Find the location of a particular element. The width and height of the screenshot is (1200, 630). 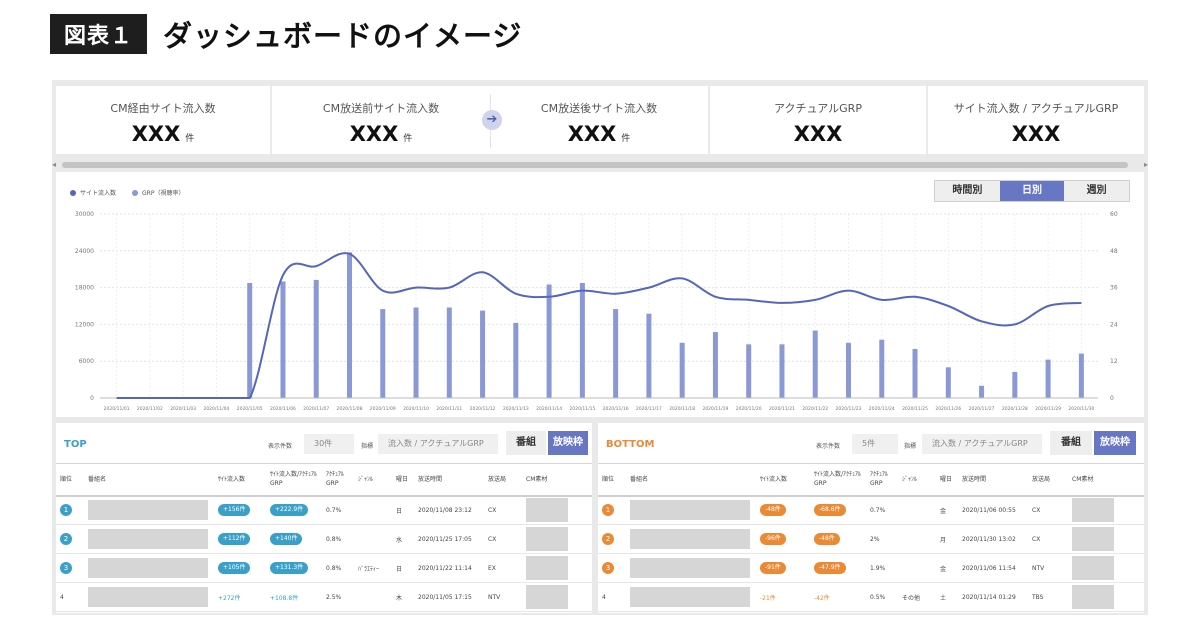

kpi-card-before-cm: CM放送前サイト流入数 XXX 件 is located at coordinates (381, 120).